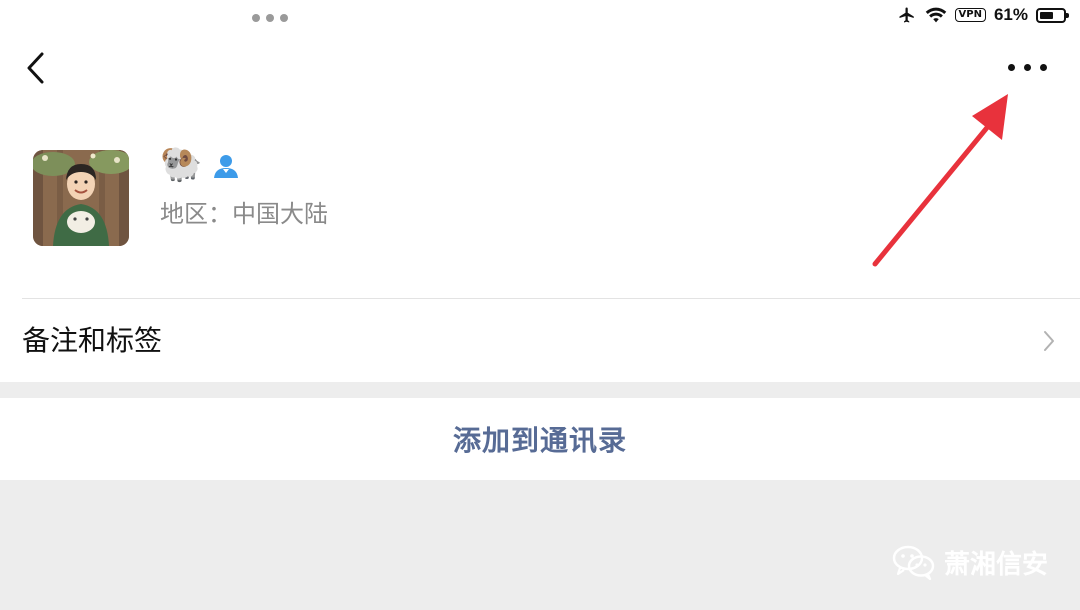 The height and width of the screenshot is (610, 1080). Describe the element at coordinates (92, 340) in the screenshot. I see `remarks-and-tags-label: 备注和标签` at that location.